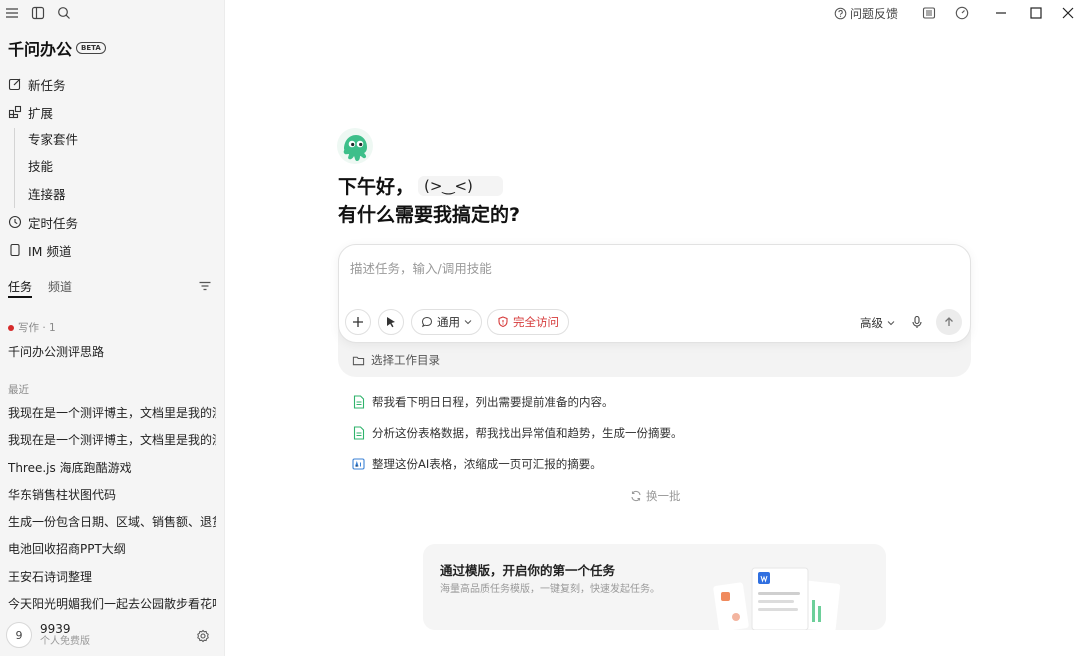 The height and width of the screenshot is (656, 1080). Describe the element at coordinates (871, 323) in the screenshot. I see `advanced-label: 高级` at that location.